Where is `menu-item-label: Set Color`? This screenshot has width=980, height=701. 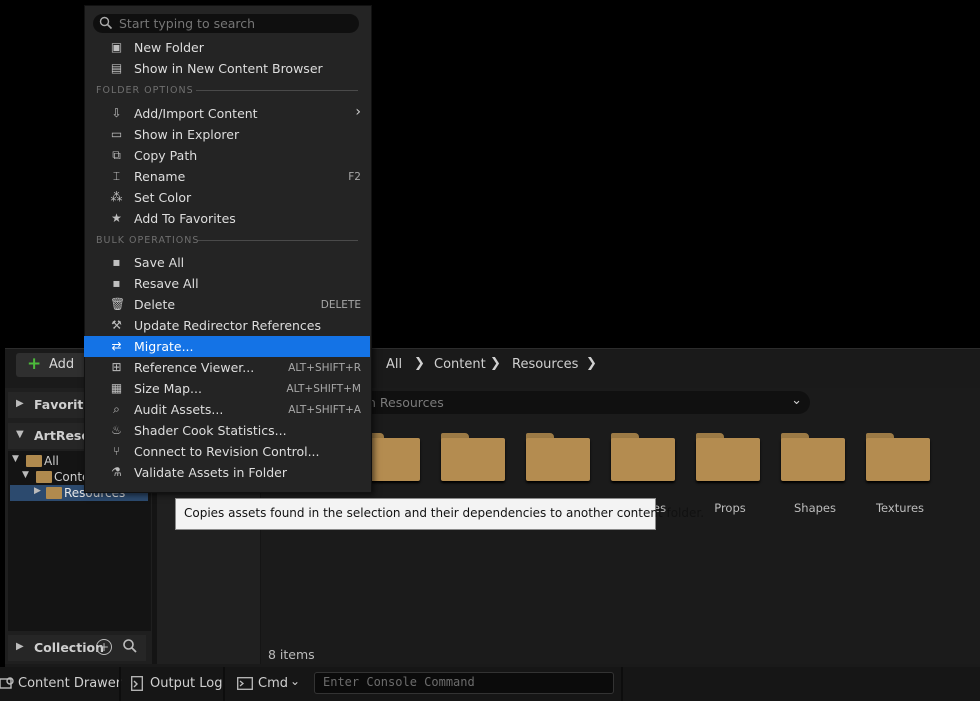
menu-item-label: Set Color is located at coordinates (163, 197).